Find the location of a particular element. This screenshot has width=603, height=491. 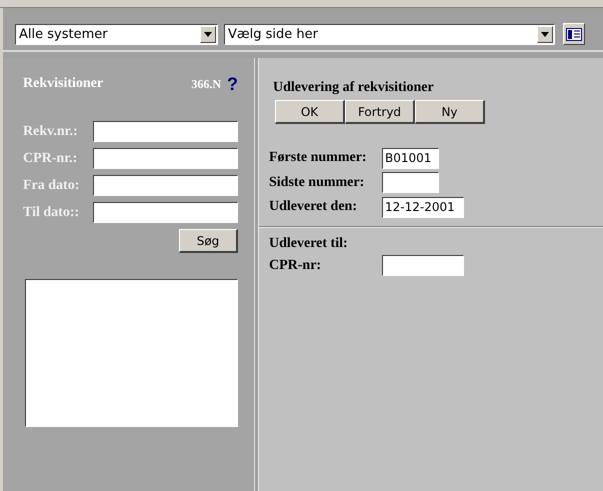

section-title: Udleveret til: is located at coordinates (308, 244).